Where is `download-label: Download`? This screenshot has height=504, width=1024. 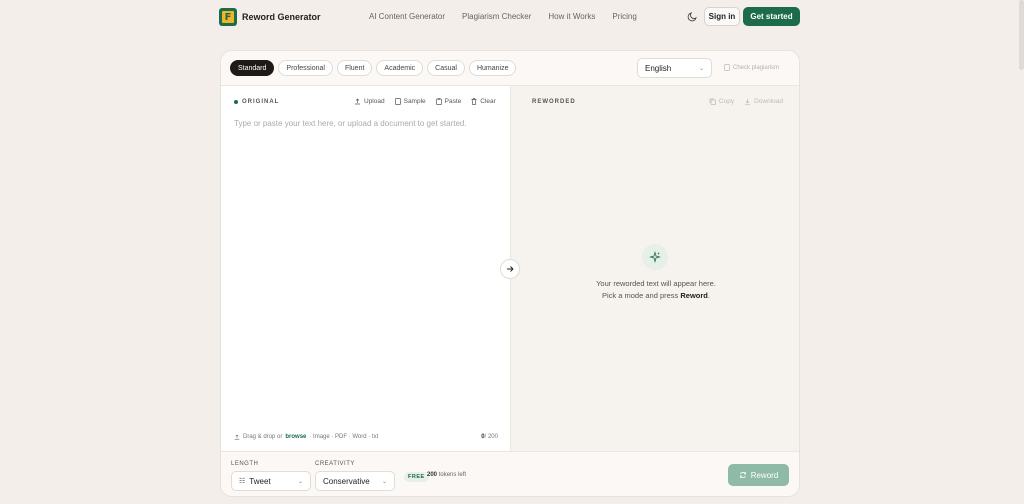
download-label: Download is located at coordinates (768, 101).